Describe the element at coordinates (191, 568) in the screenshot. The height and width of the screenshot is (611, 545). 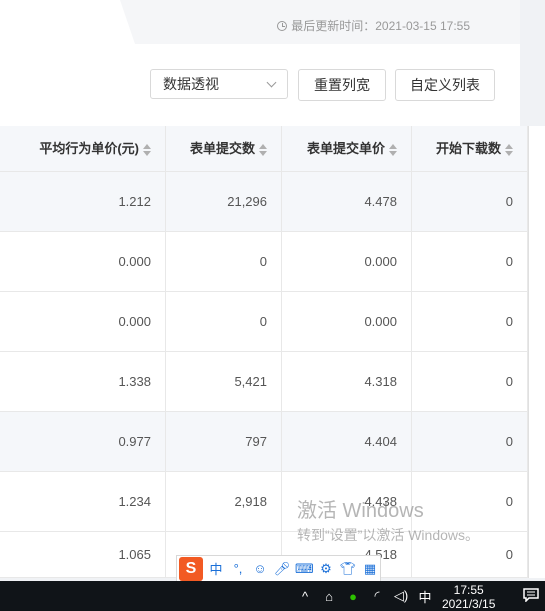
I see `sogou-logo-icon: S` at that location.